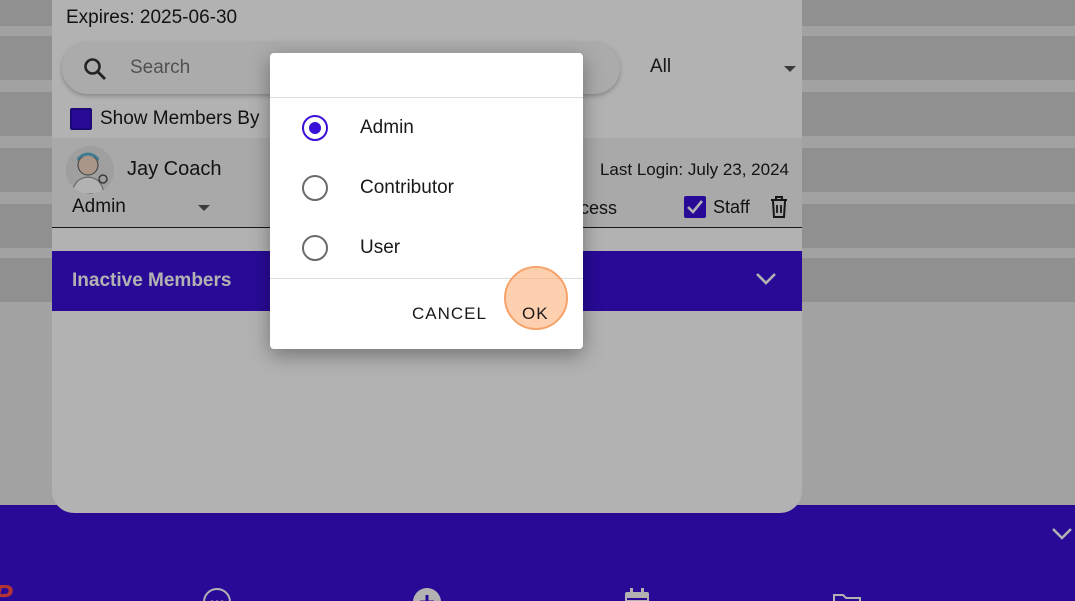 Image resolution: width=1075 pixels, height=601 pixels. I want to click on role-option-label: User, so click(380, 247).